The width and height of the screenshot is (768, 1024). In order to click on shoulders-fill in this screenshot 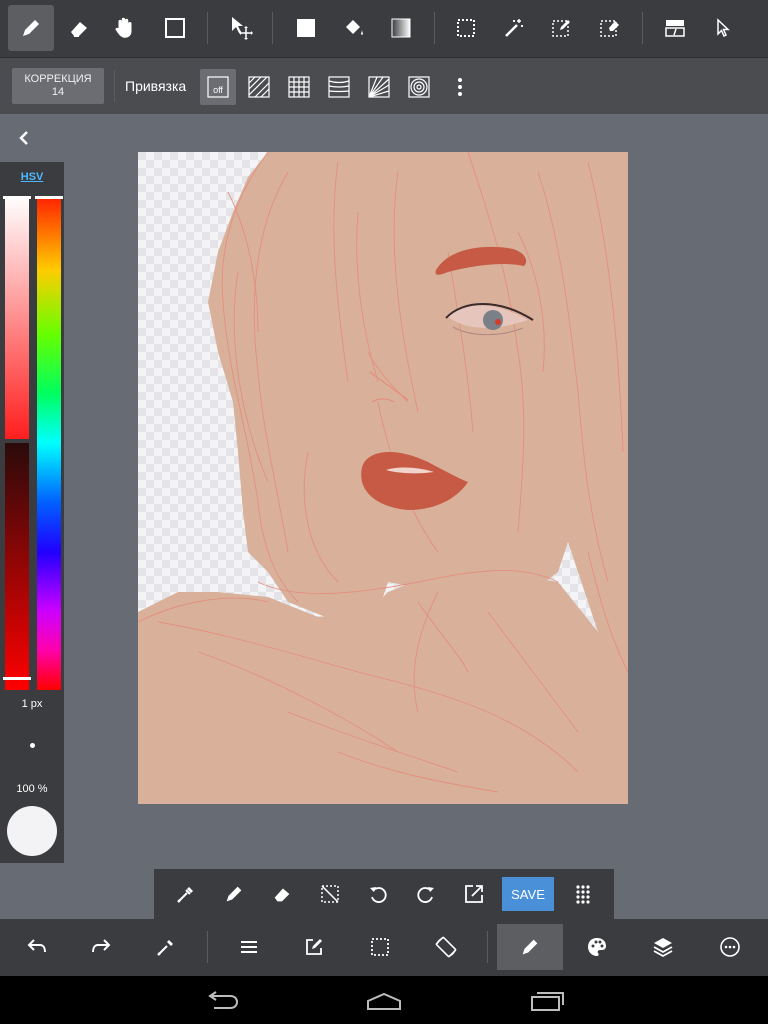, I will do `click(383, 688)`.